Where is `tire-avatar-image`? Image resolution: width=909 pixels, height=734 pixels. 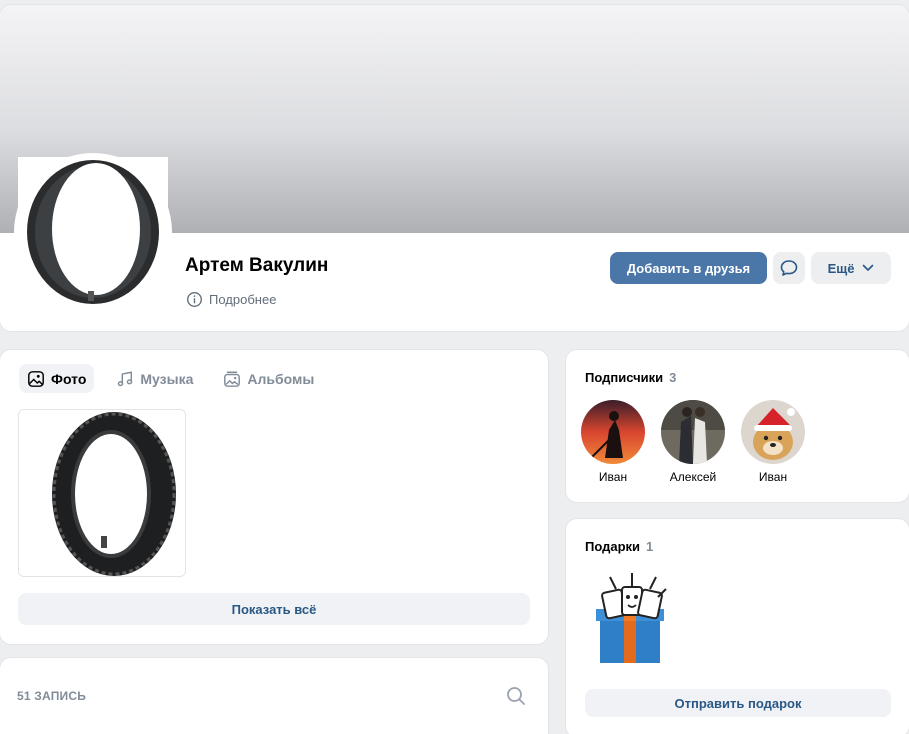
tire-avatar-image is located at coordinates (93, 232).